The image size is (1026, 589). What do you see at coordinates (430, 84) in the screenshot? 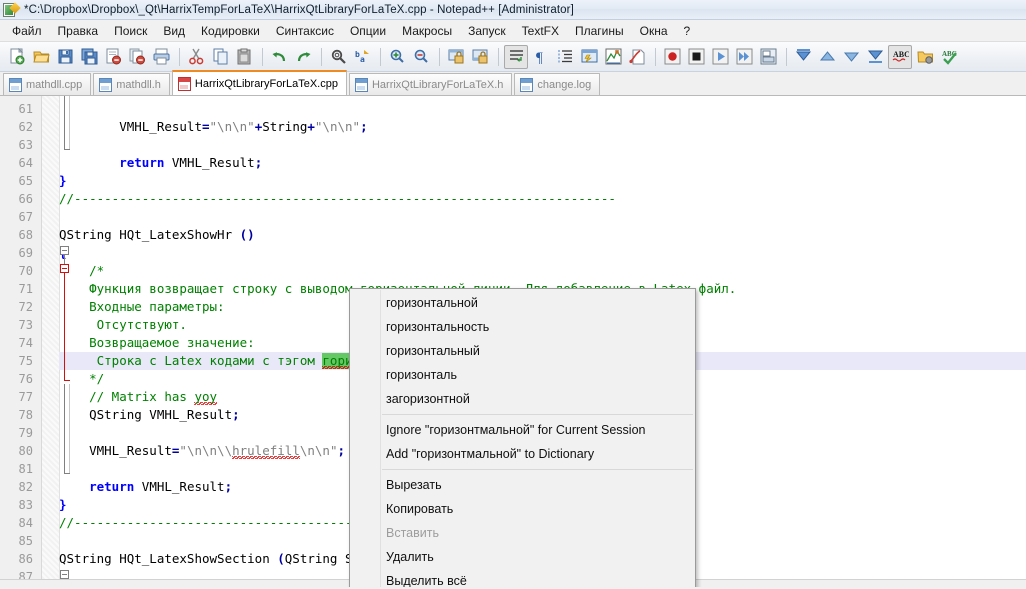
I see `tab-3: HarrixQtLibraryForLaTeX.h` at bounding box center [430, 84].